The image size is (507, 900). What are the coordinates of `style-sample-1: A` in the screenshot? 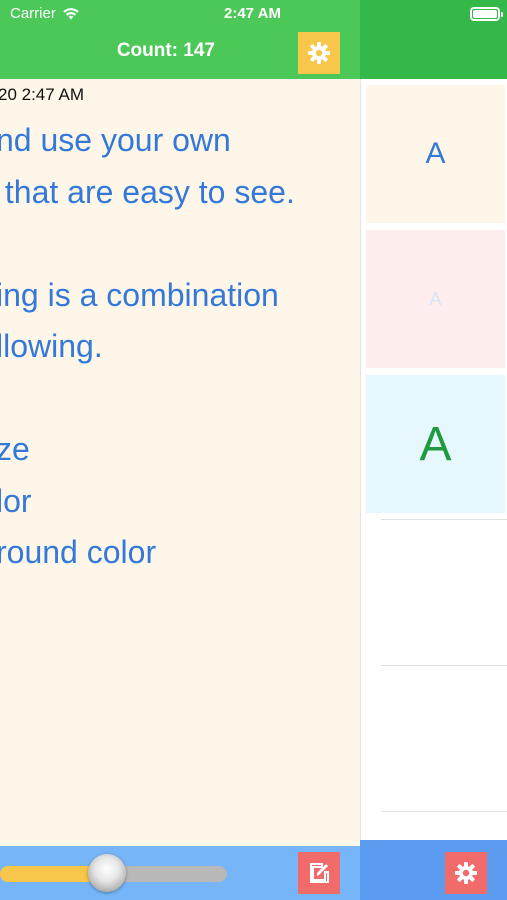 It's located at (435, 154).